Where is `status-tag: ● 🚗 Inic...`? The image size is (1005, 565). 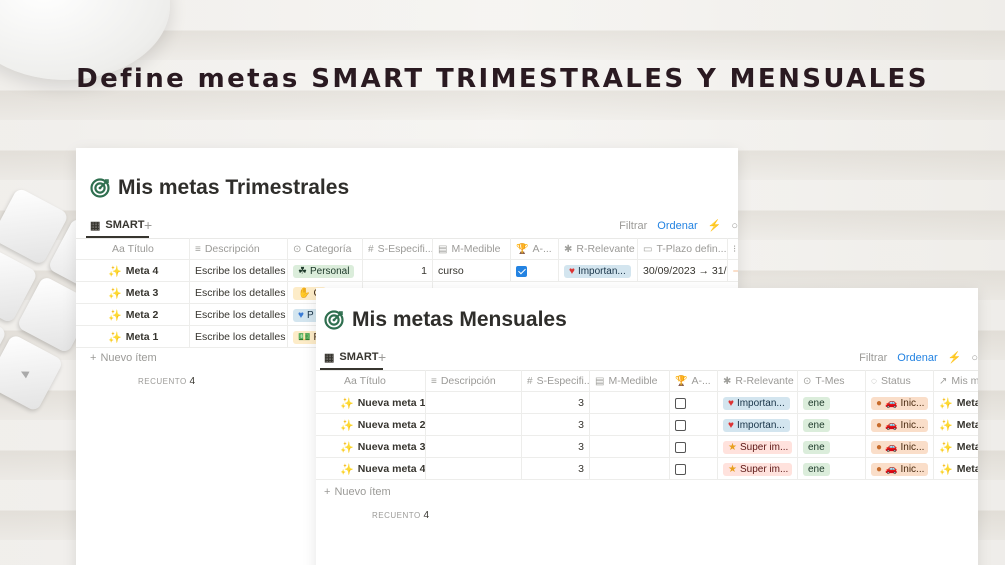 status-tag: ● 🚗 Inic... is located at coordinates (899, 425).